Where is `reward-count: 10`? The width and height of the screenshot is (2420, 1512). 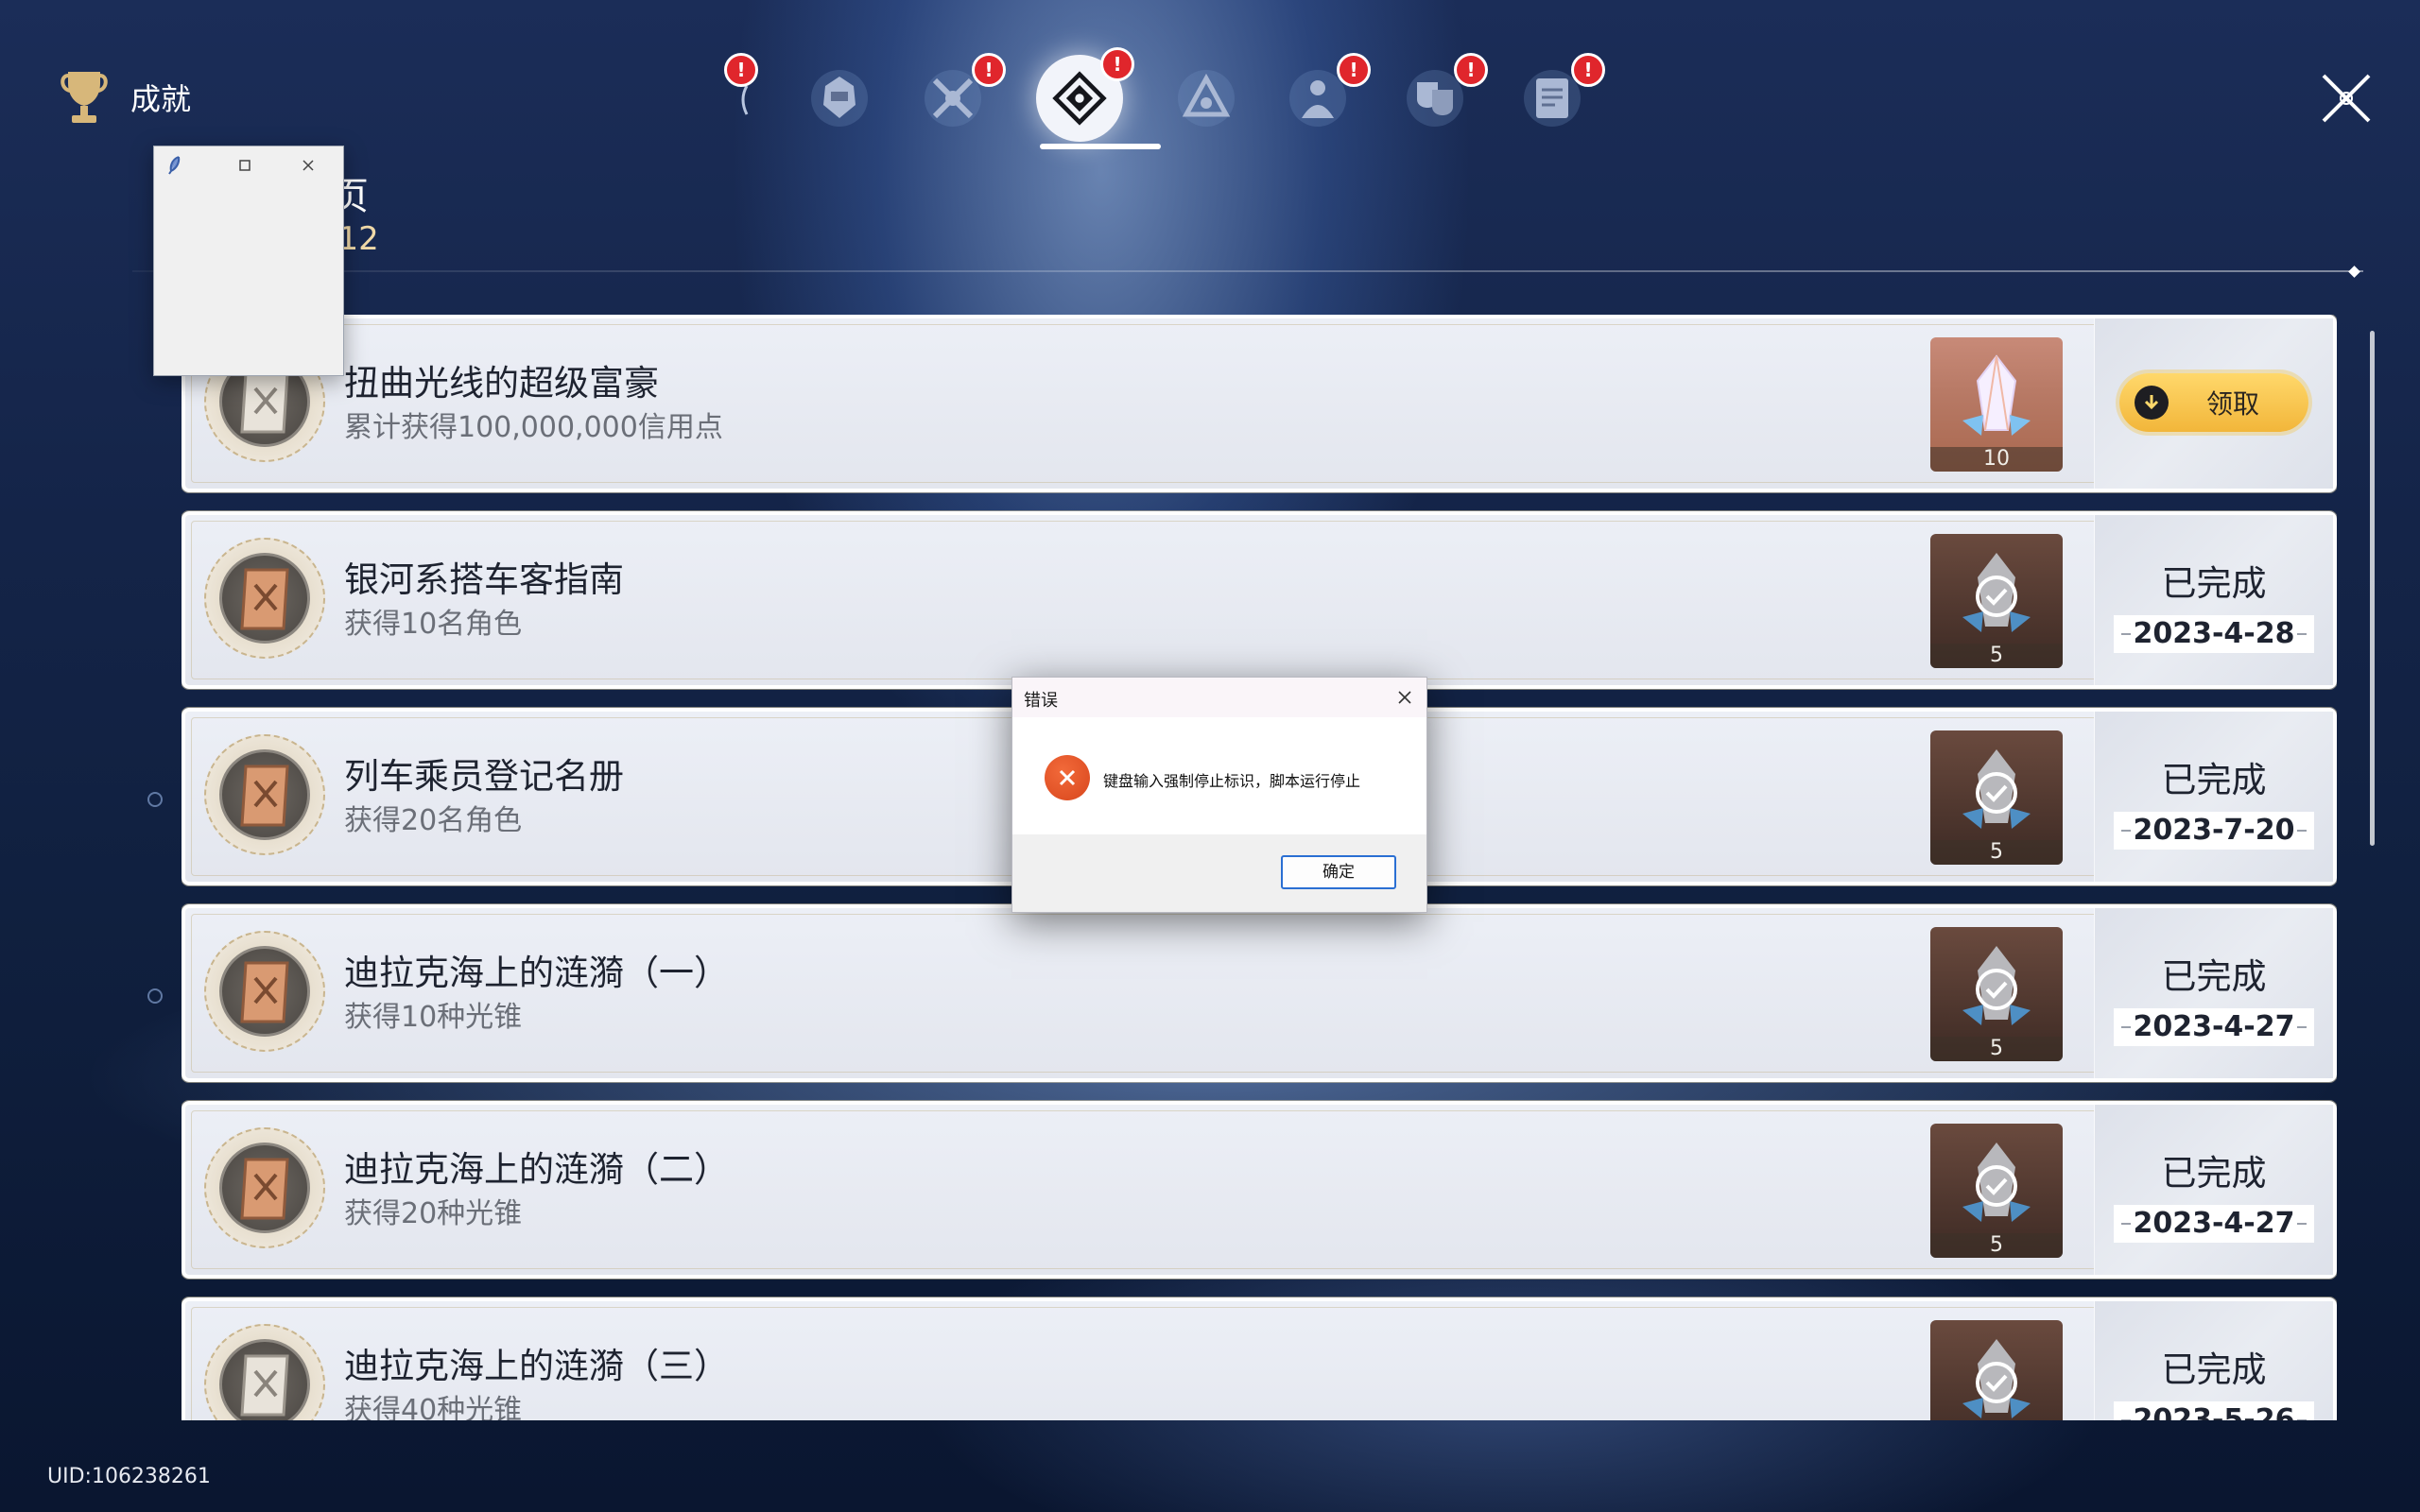 reward-count: 10 is located at coordinates (1996, 459).